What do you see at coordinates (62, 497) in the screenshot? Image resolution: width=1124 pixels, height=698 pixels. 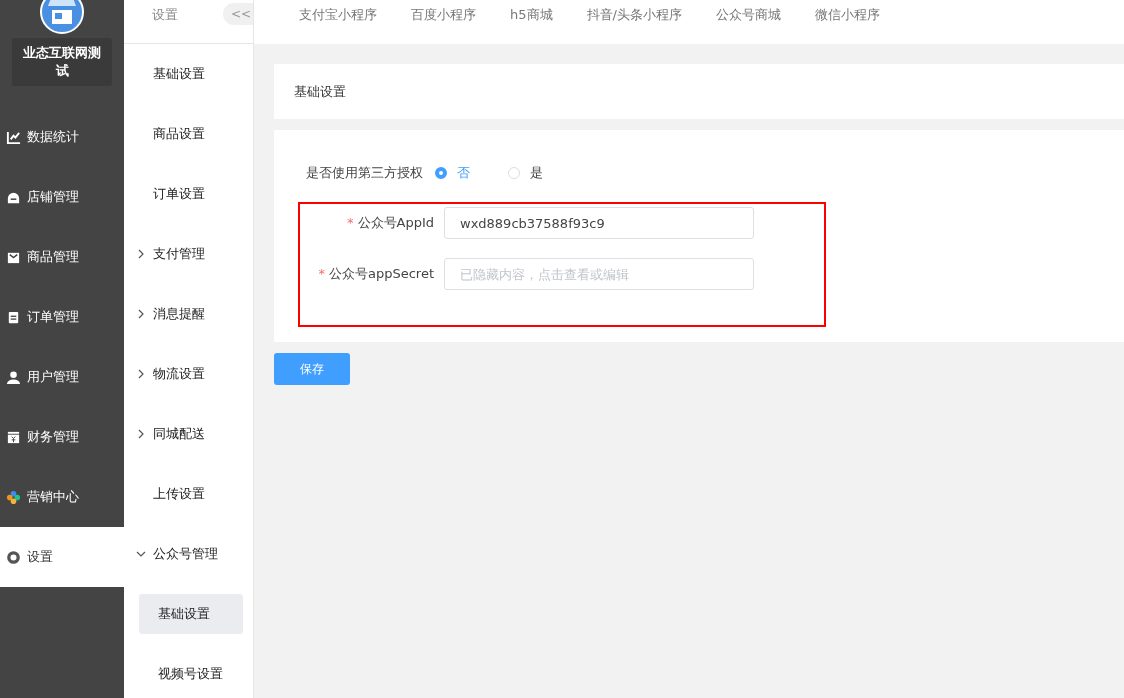 I see `sidebar-item: 营销中心` at bounding box center [62, 497].